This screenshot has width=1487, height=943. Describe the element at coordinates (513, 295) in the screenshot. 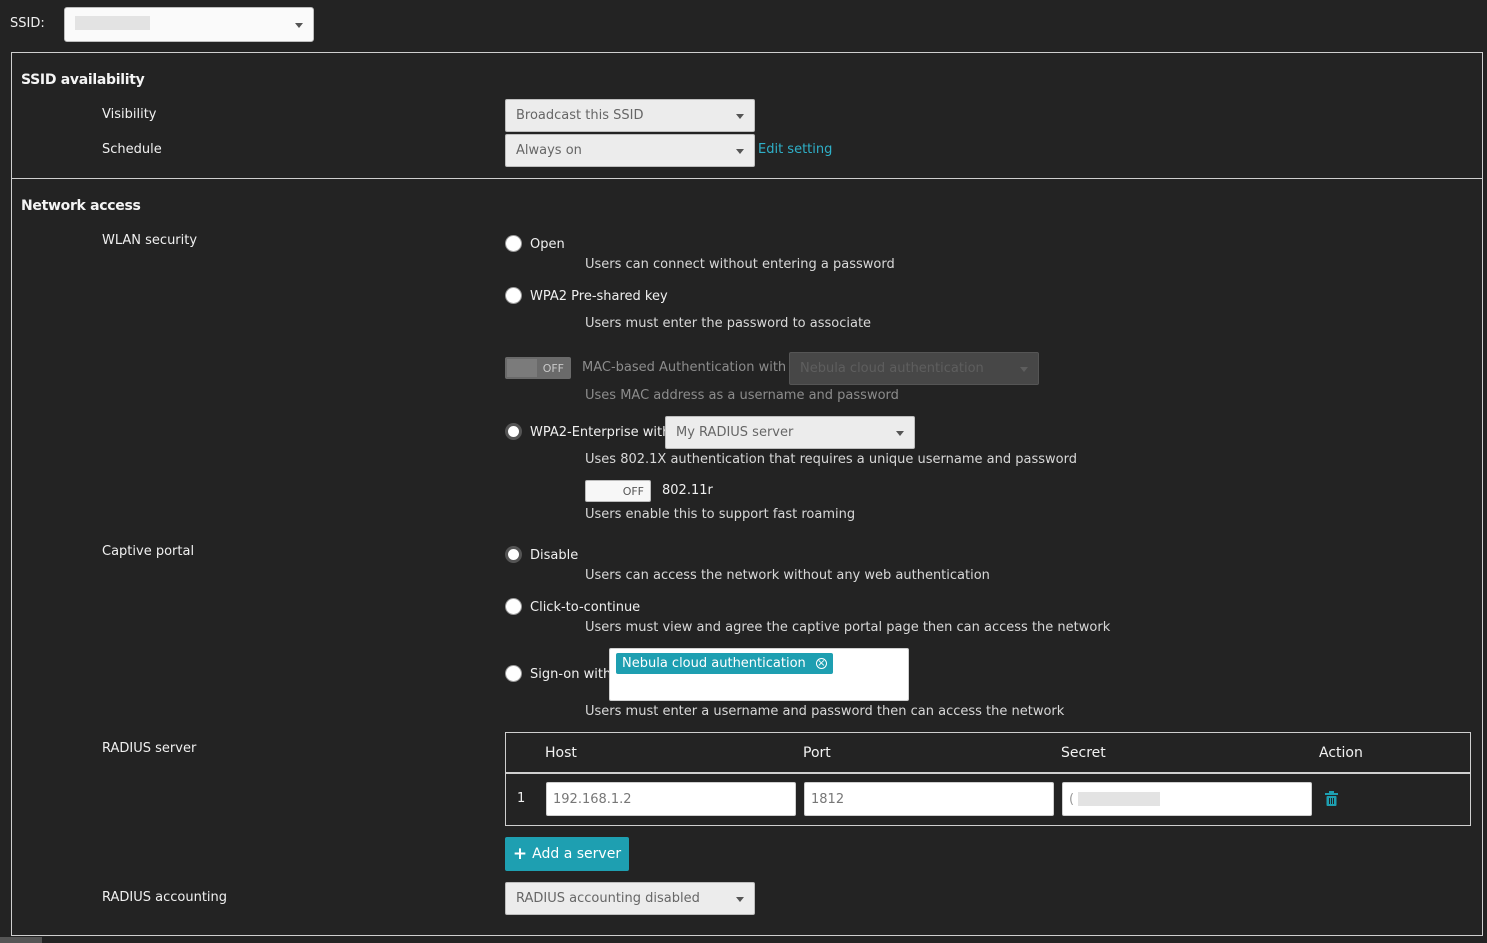

I see `wpa2-psk-radio` at that location.